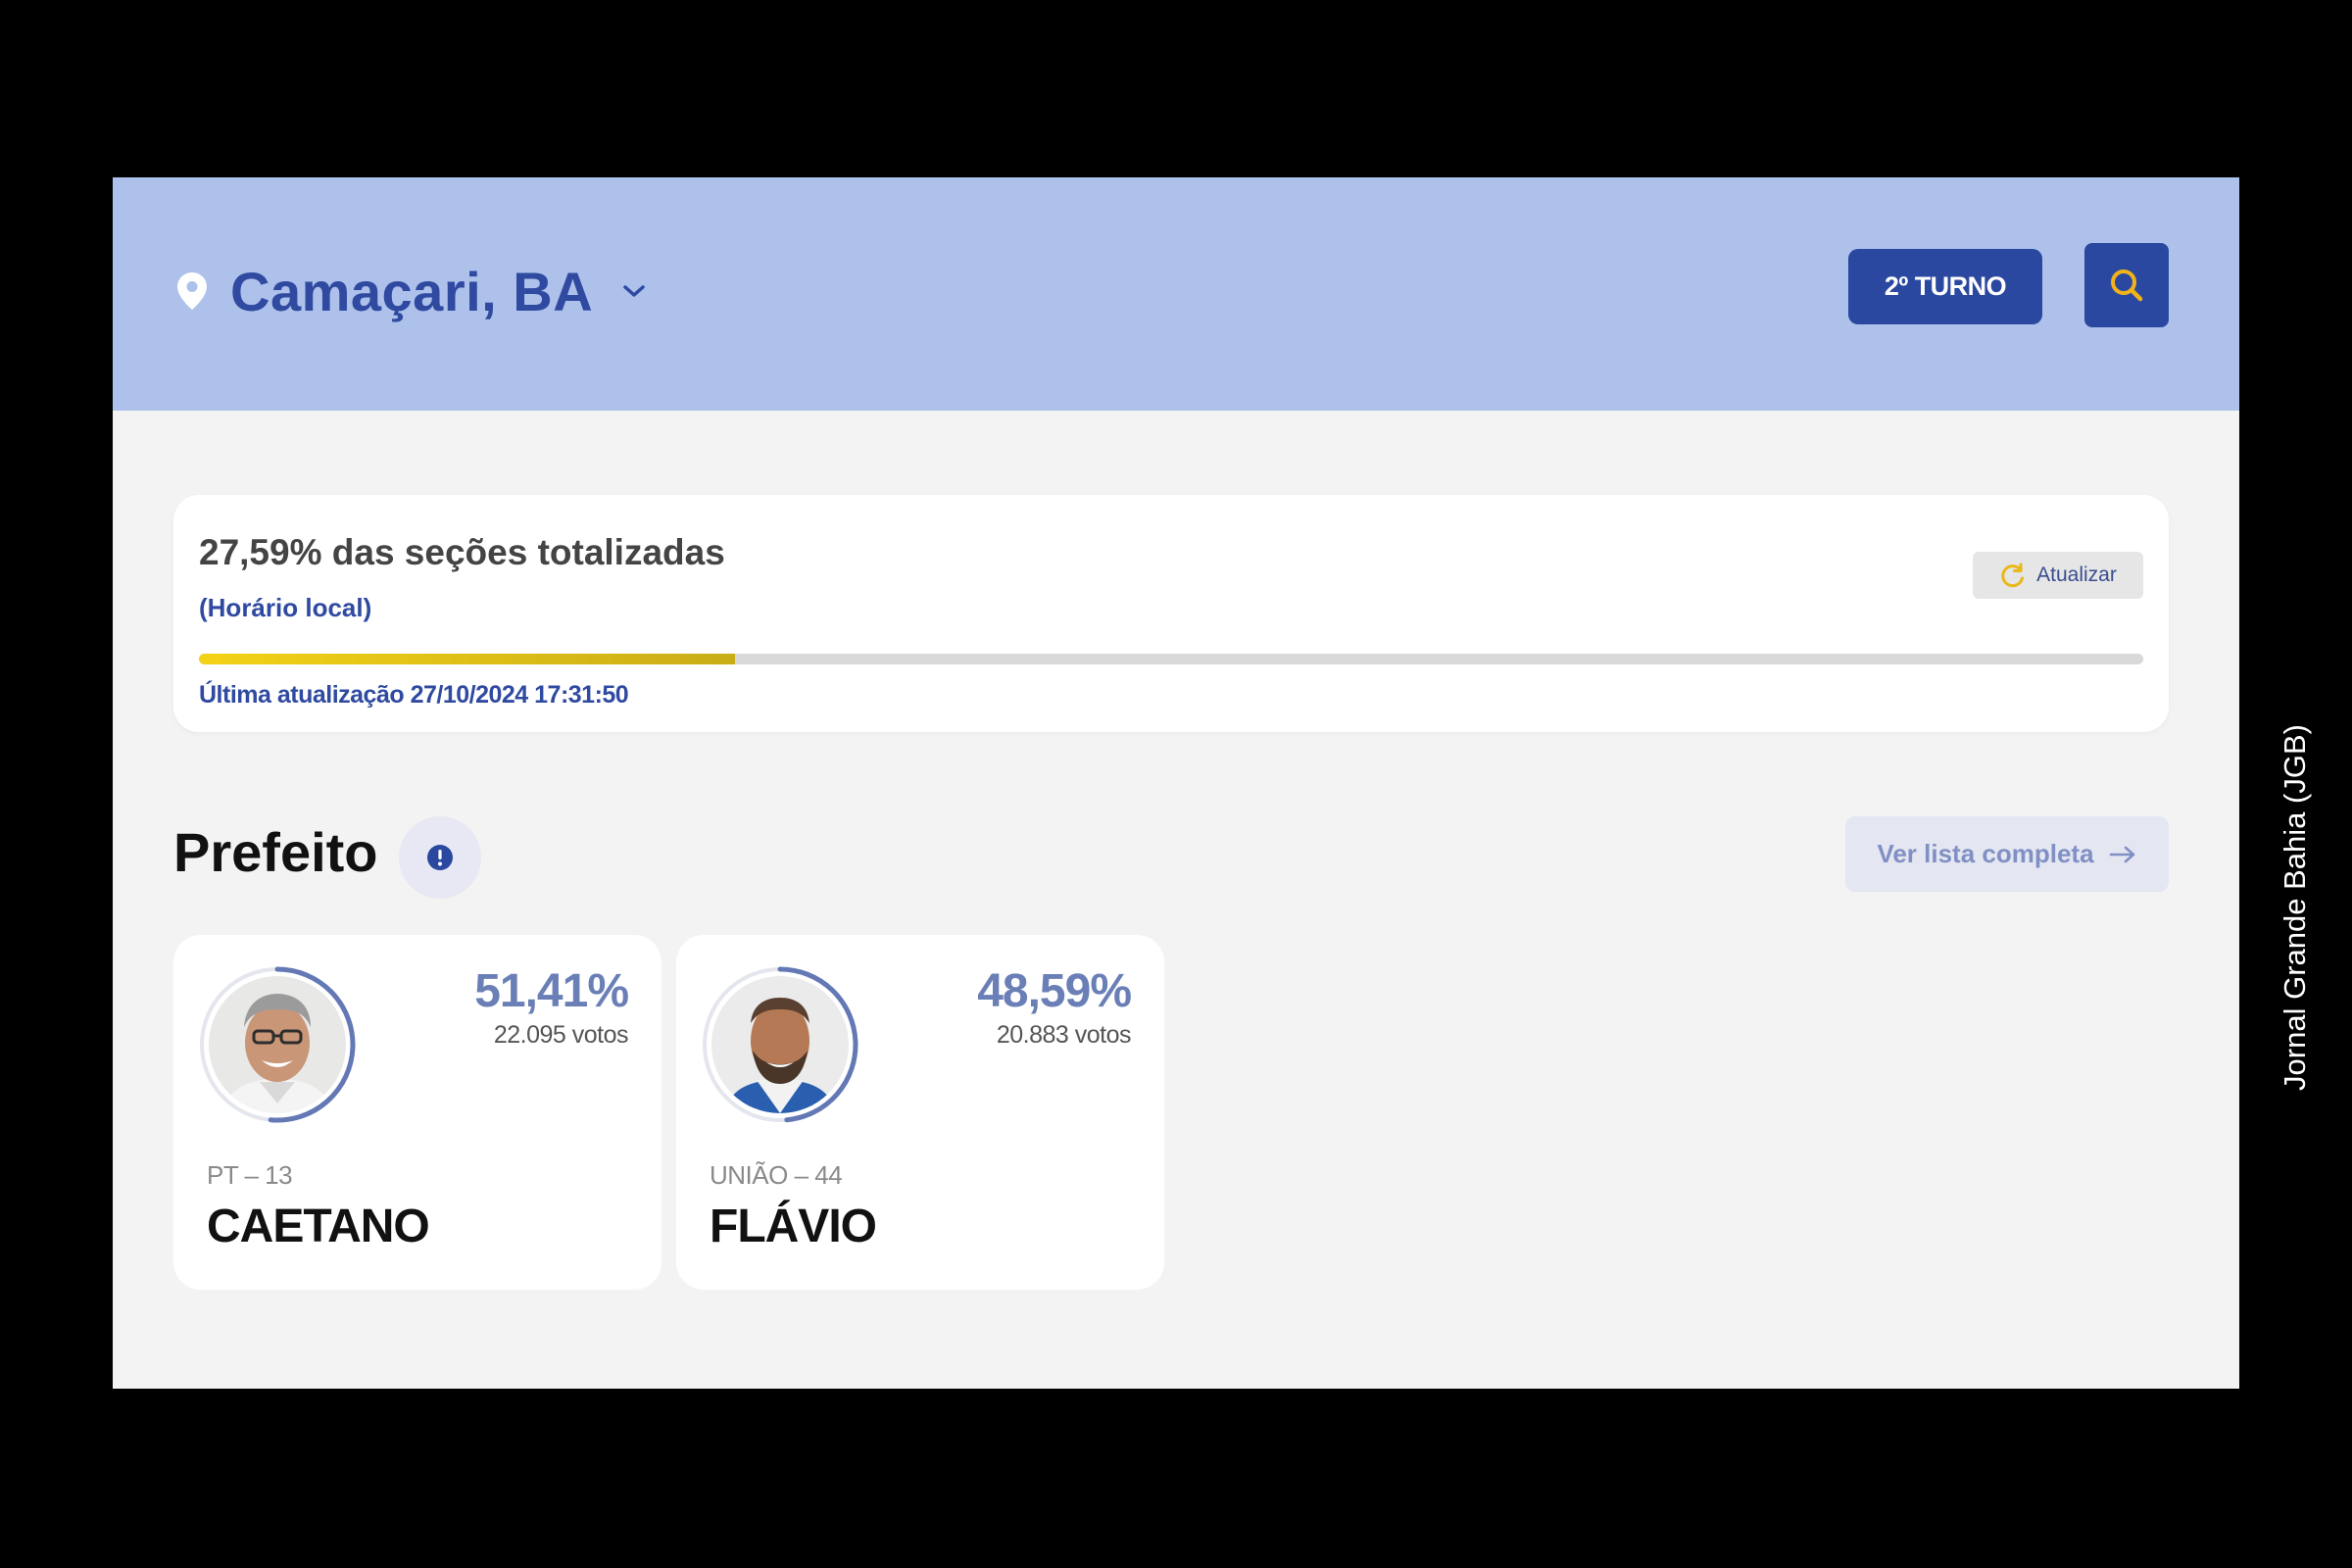  I want to click on info-icon, so click(440, 857).